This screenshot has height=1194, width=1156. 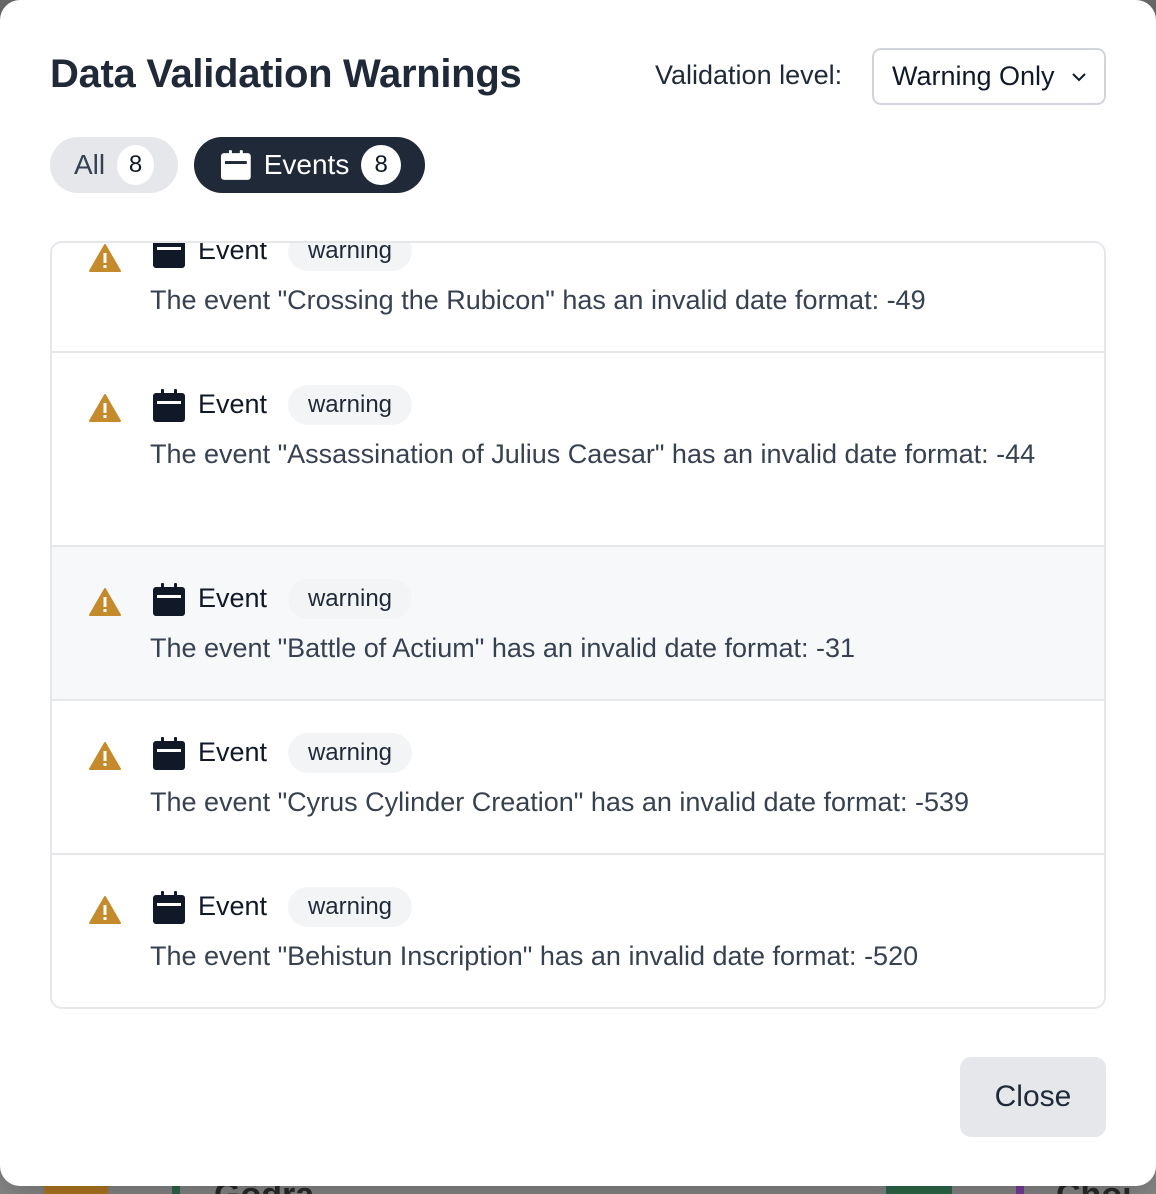 What do you see at coordinates (749, 75) in the screenshot?
I see `validation-level-label: Validation level:` at bounding box center [749, 75].